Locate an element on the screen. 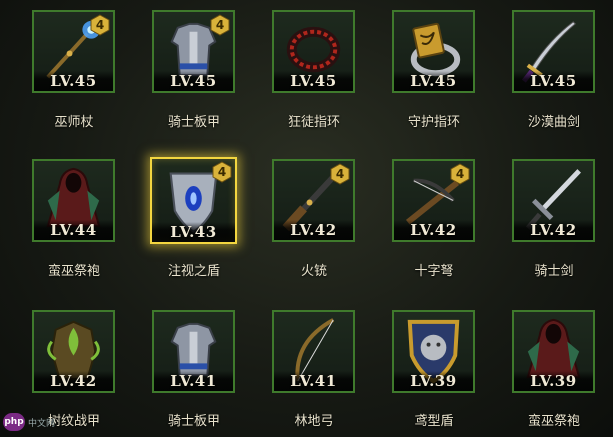 This screenshot has height=437, width=613. item-name: 巫师杖 is located at coordinates (74, 122).